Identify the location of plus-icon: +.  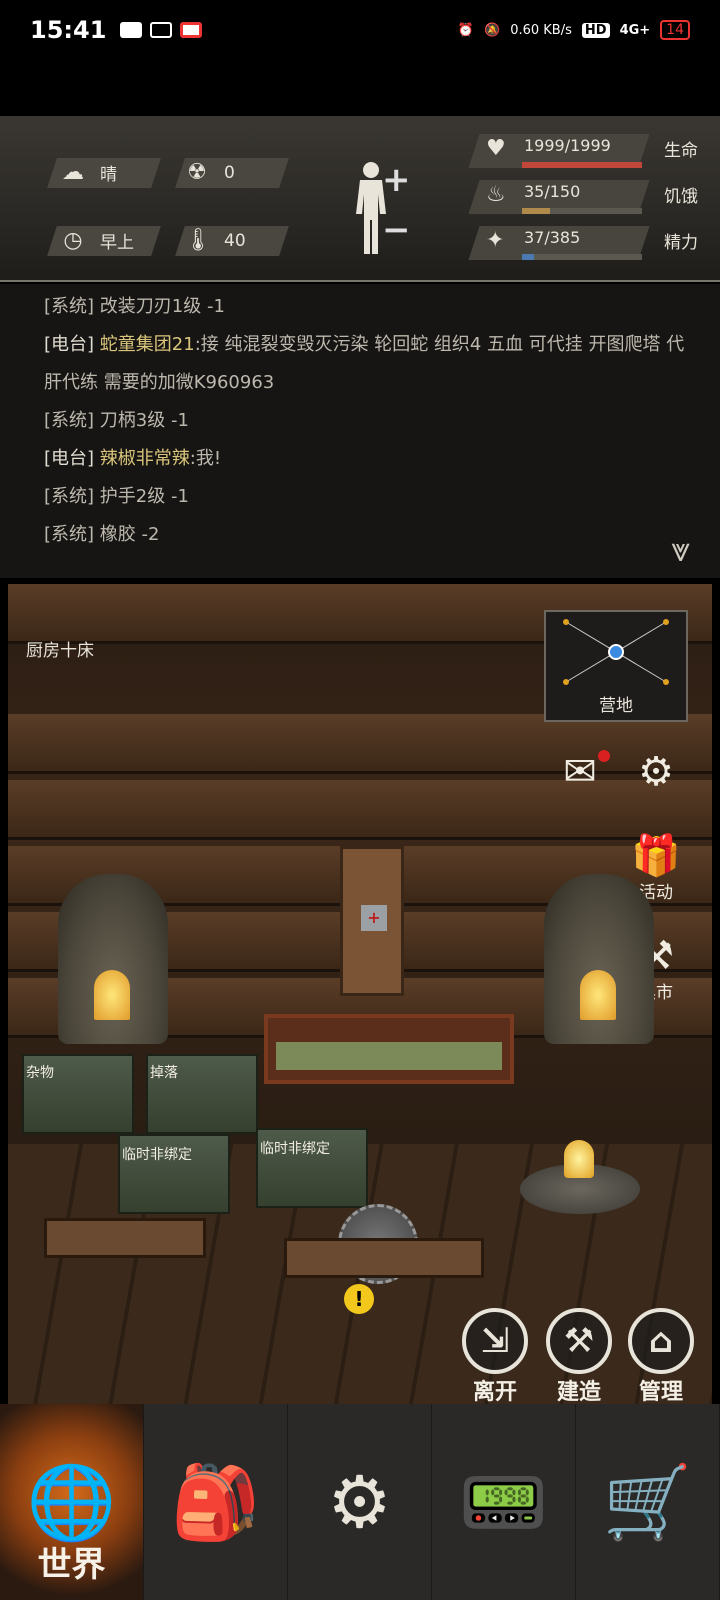
(396, 180).